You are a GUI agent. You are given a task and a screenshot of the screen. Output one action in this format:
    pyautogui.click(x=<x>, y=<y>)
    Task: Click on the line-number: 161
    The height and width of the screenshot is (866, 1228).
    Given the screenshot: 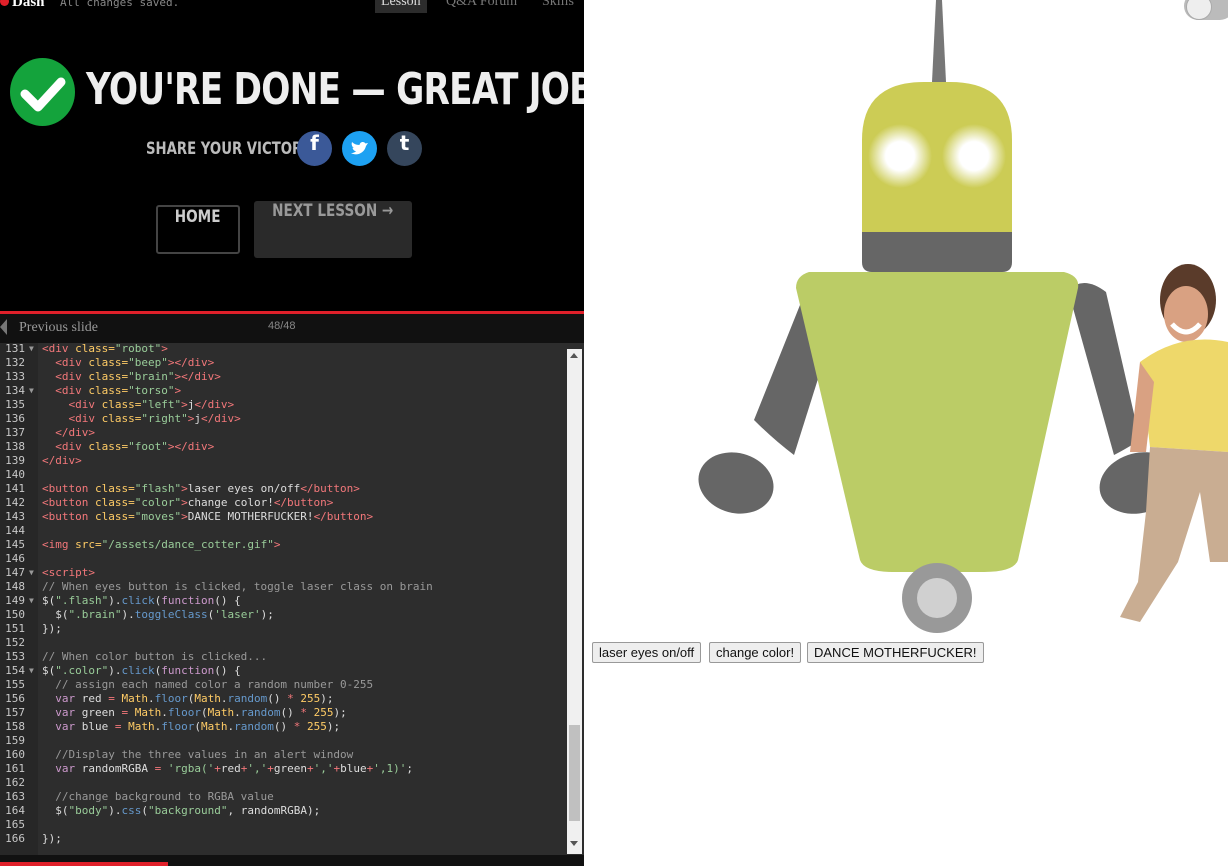 What is the action you would take?
    pyautogui.click(x=15, y=768)
    